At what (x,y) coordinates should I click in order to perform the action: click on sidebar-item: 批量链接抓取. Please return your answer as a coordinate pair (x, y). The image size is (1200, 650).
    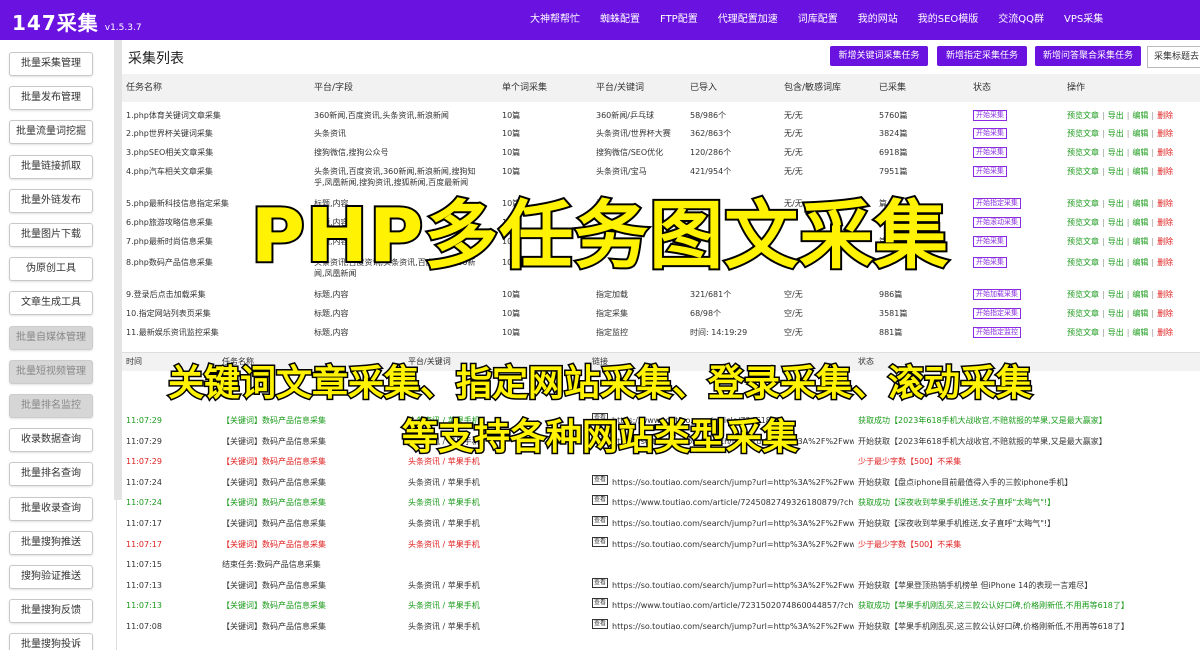
    Looking at the image, I should click on (51, 166).